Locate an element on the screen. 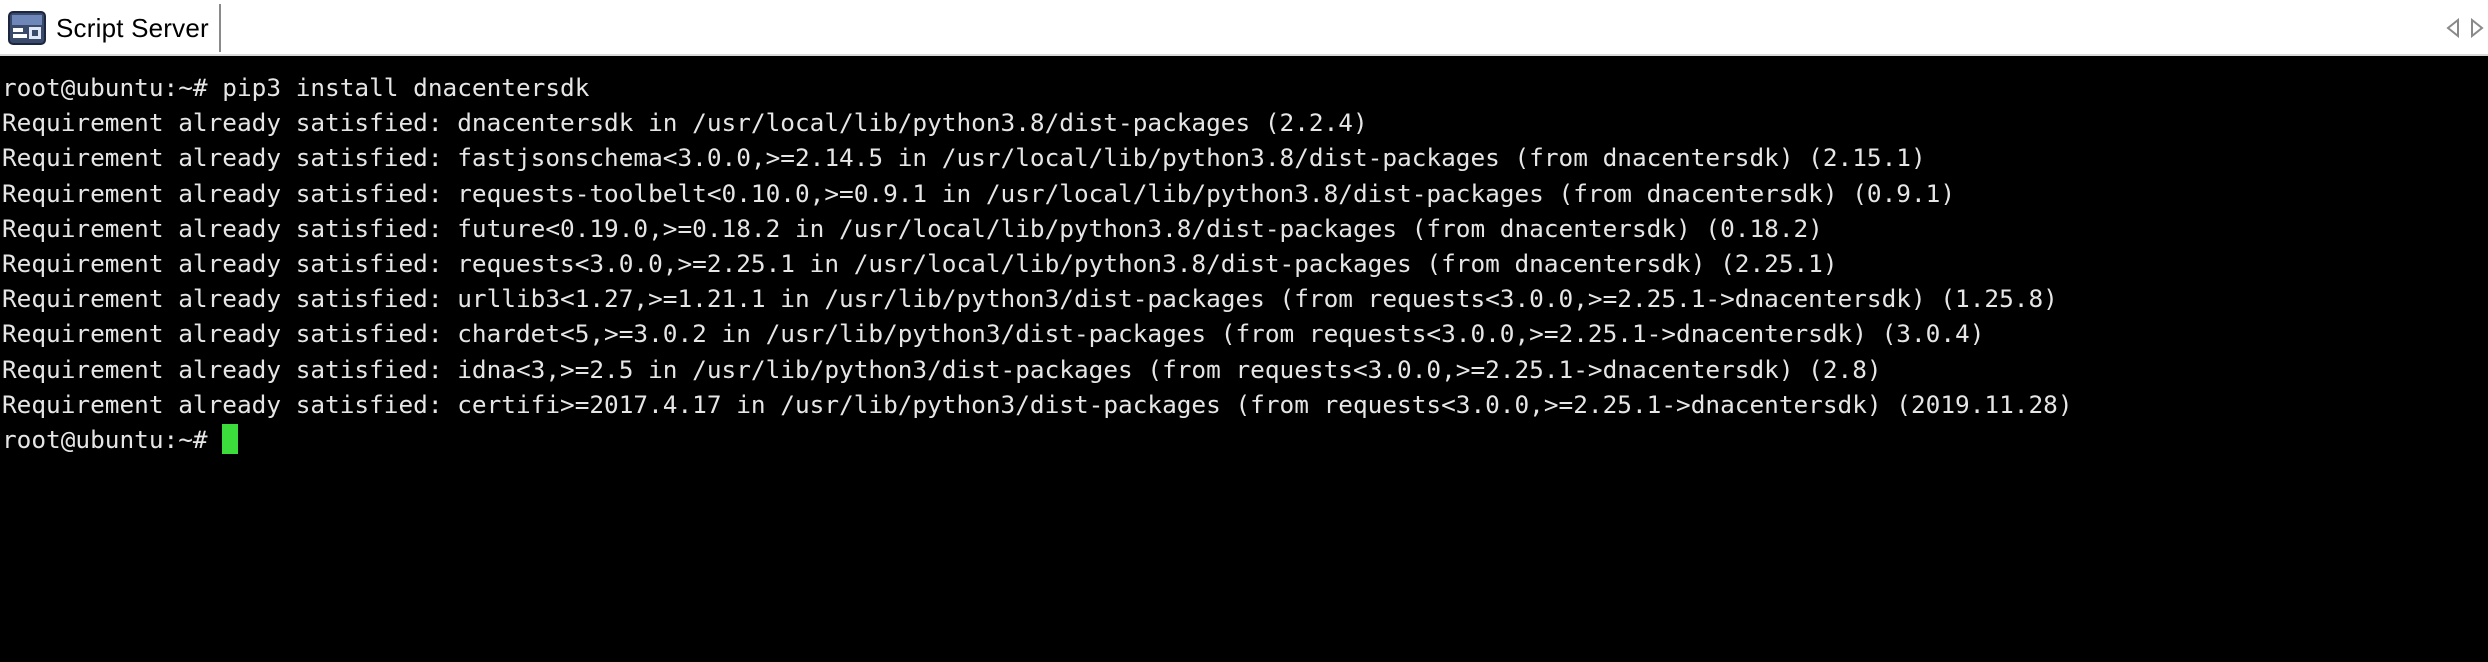 The width and height of the screenshot is (2488, 662). chevron-left-icon is located at coordinates (2452, 28).